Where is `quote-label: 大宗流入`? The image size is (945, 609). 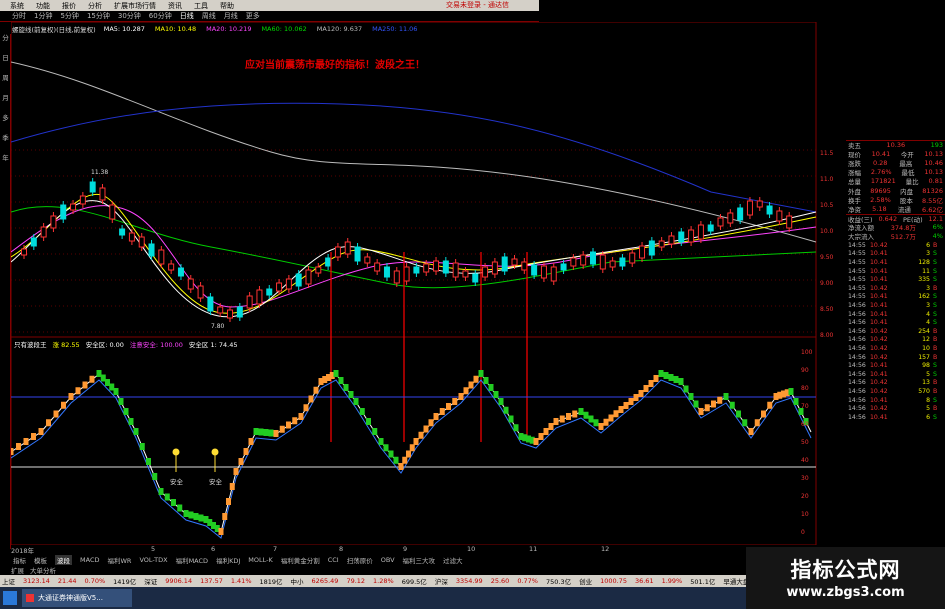
quote-label: 大宗流入 is located at coordinates (861, 237).